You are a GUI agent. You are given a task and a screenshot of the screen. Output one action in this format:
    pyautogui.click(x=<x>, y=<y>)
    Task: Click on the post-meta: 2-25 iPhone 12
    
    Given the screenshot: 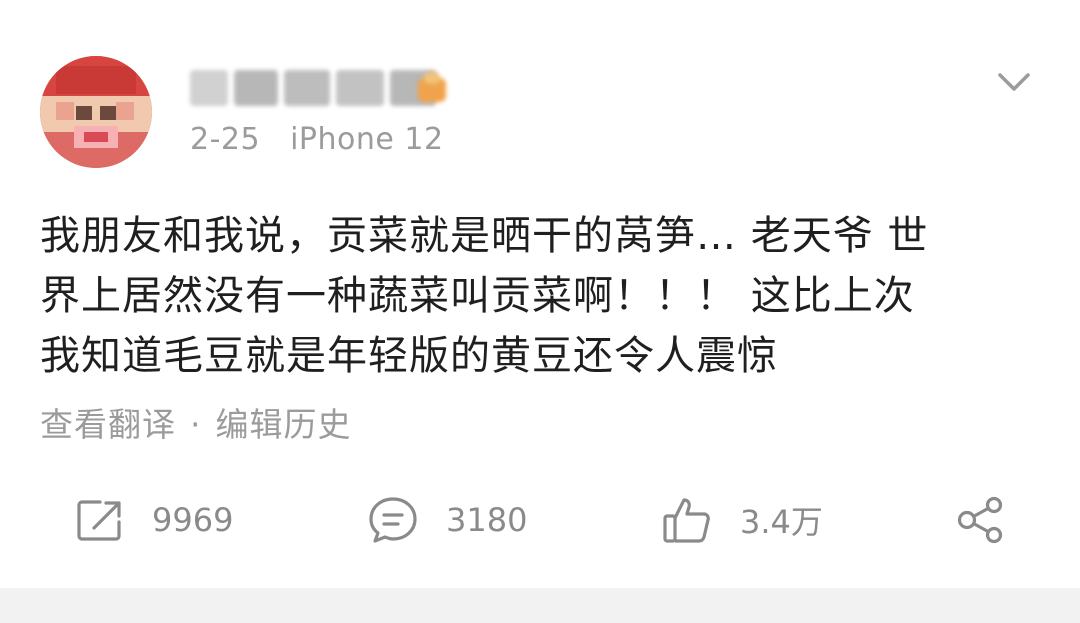 What is the action you would take?
    pyautogui.click(x=317, y=139)
    